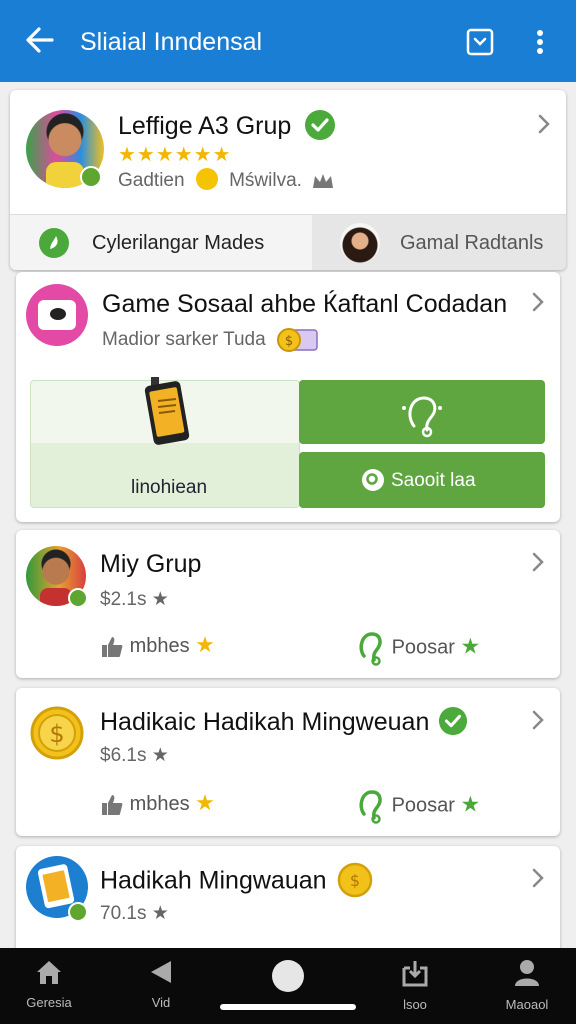 The width and height of the screenshot is (576, 1024). Describe the element at coordinates (161, 972) in the screenshot. I see `play-back-icon` at that location.